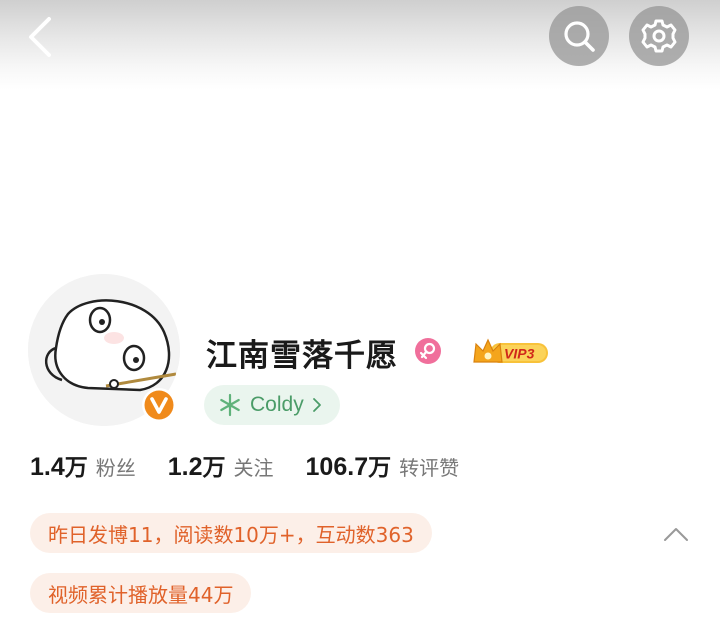 The height and width of the screenshot is (625, 720). I want to click on following-count: 1.2, so click(185, 467).